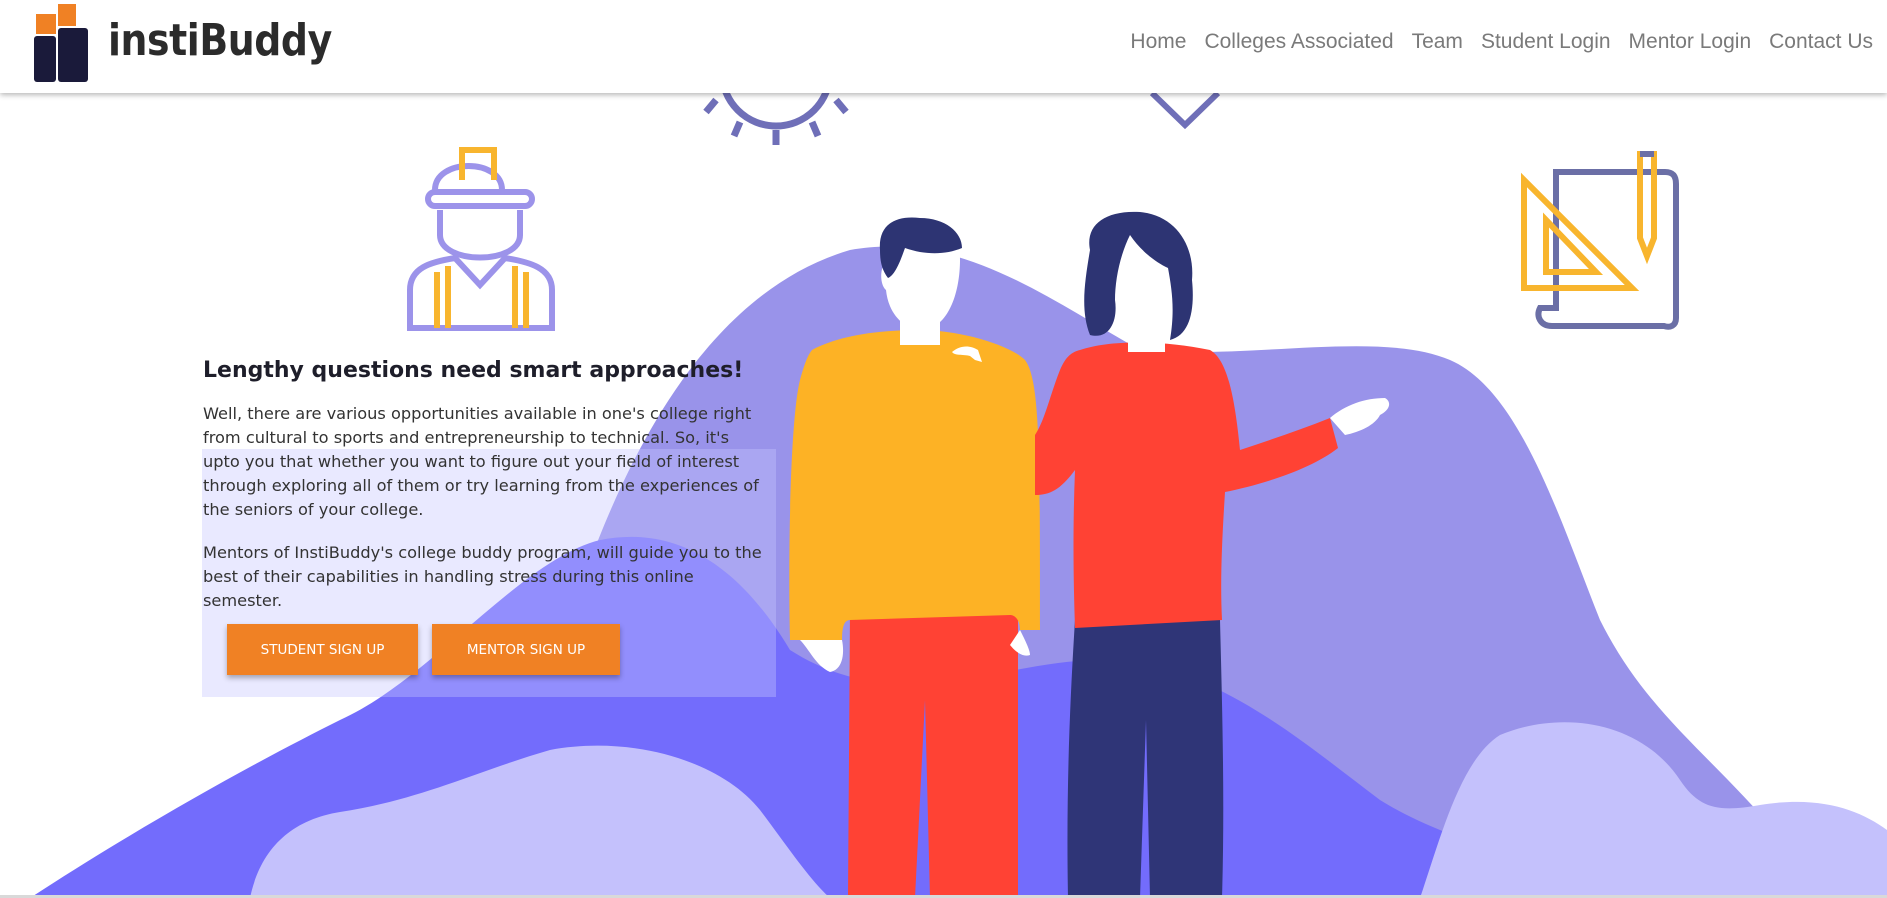  I want to click on brand-name: instiBuddy, so click(220, 41).